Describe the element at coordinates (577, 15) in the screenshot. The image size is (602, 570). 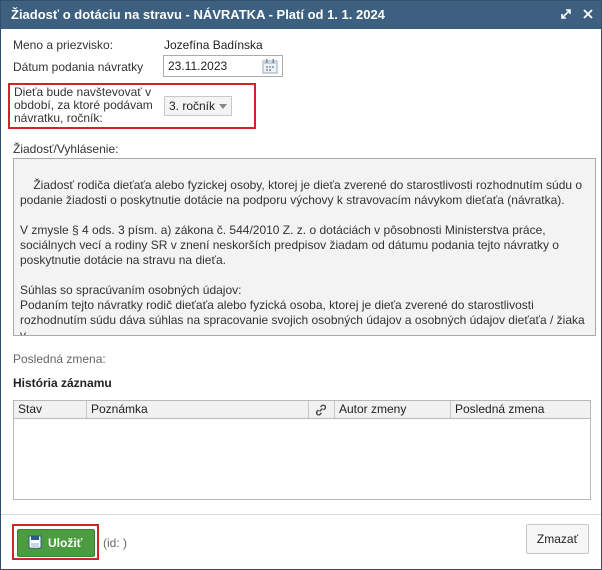
I see `titlebar-icons` at that location.